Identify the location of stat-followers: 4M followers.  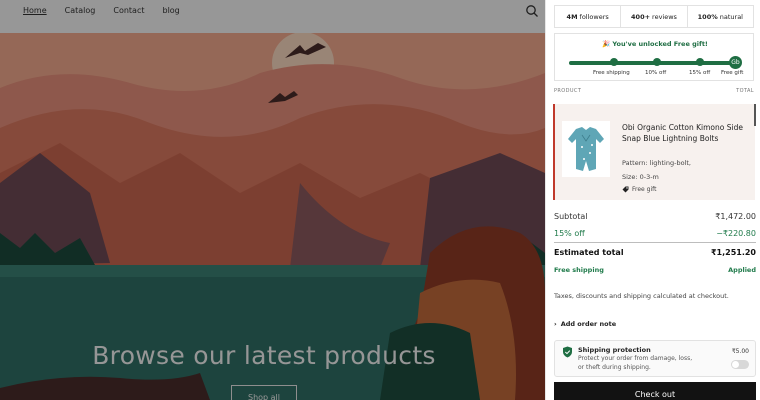
(588, 16).